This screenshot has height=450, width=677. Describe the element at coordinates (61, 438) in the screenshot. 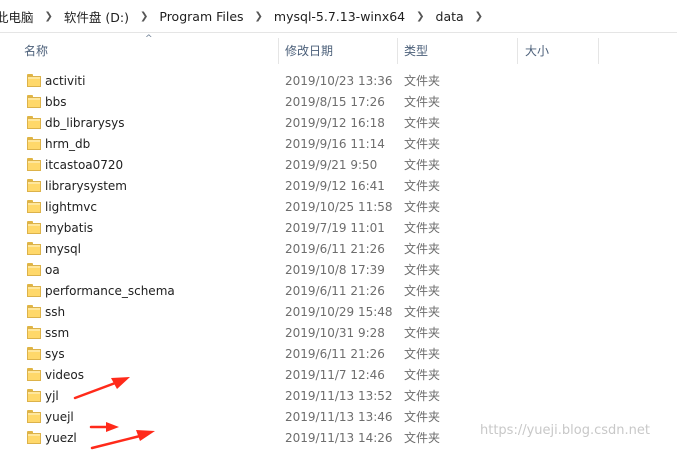

I see `file-name: yuezl` at that location.